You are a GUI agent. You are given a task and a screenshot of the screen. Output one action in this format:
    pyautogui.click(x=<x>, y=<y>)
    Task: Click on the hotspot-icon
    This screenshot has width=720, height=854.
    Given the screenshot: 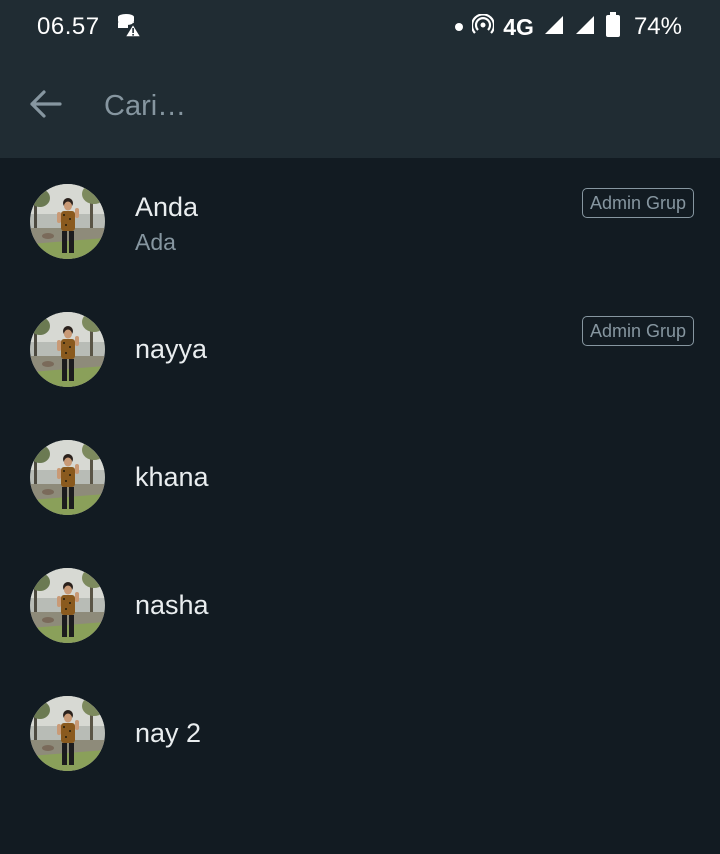 What is the action you would take?
    pyautogui.click(x=483, y=26)
    